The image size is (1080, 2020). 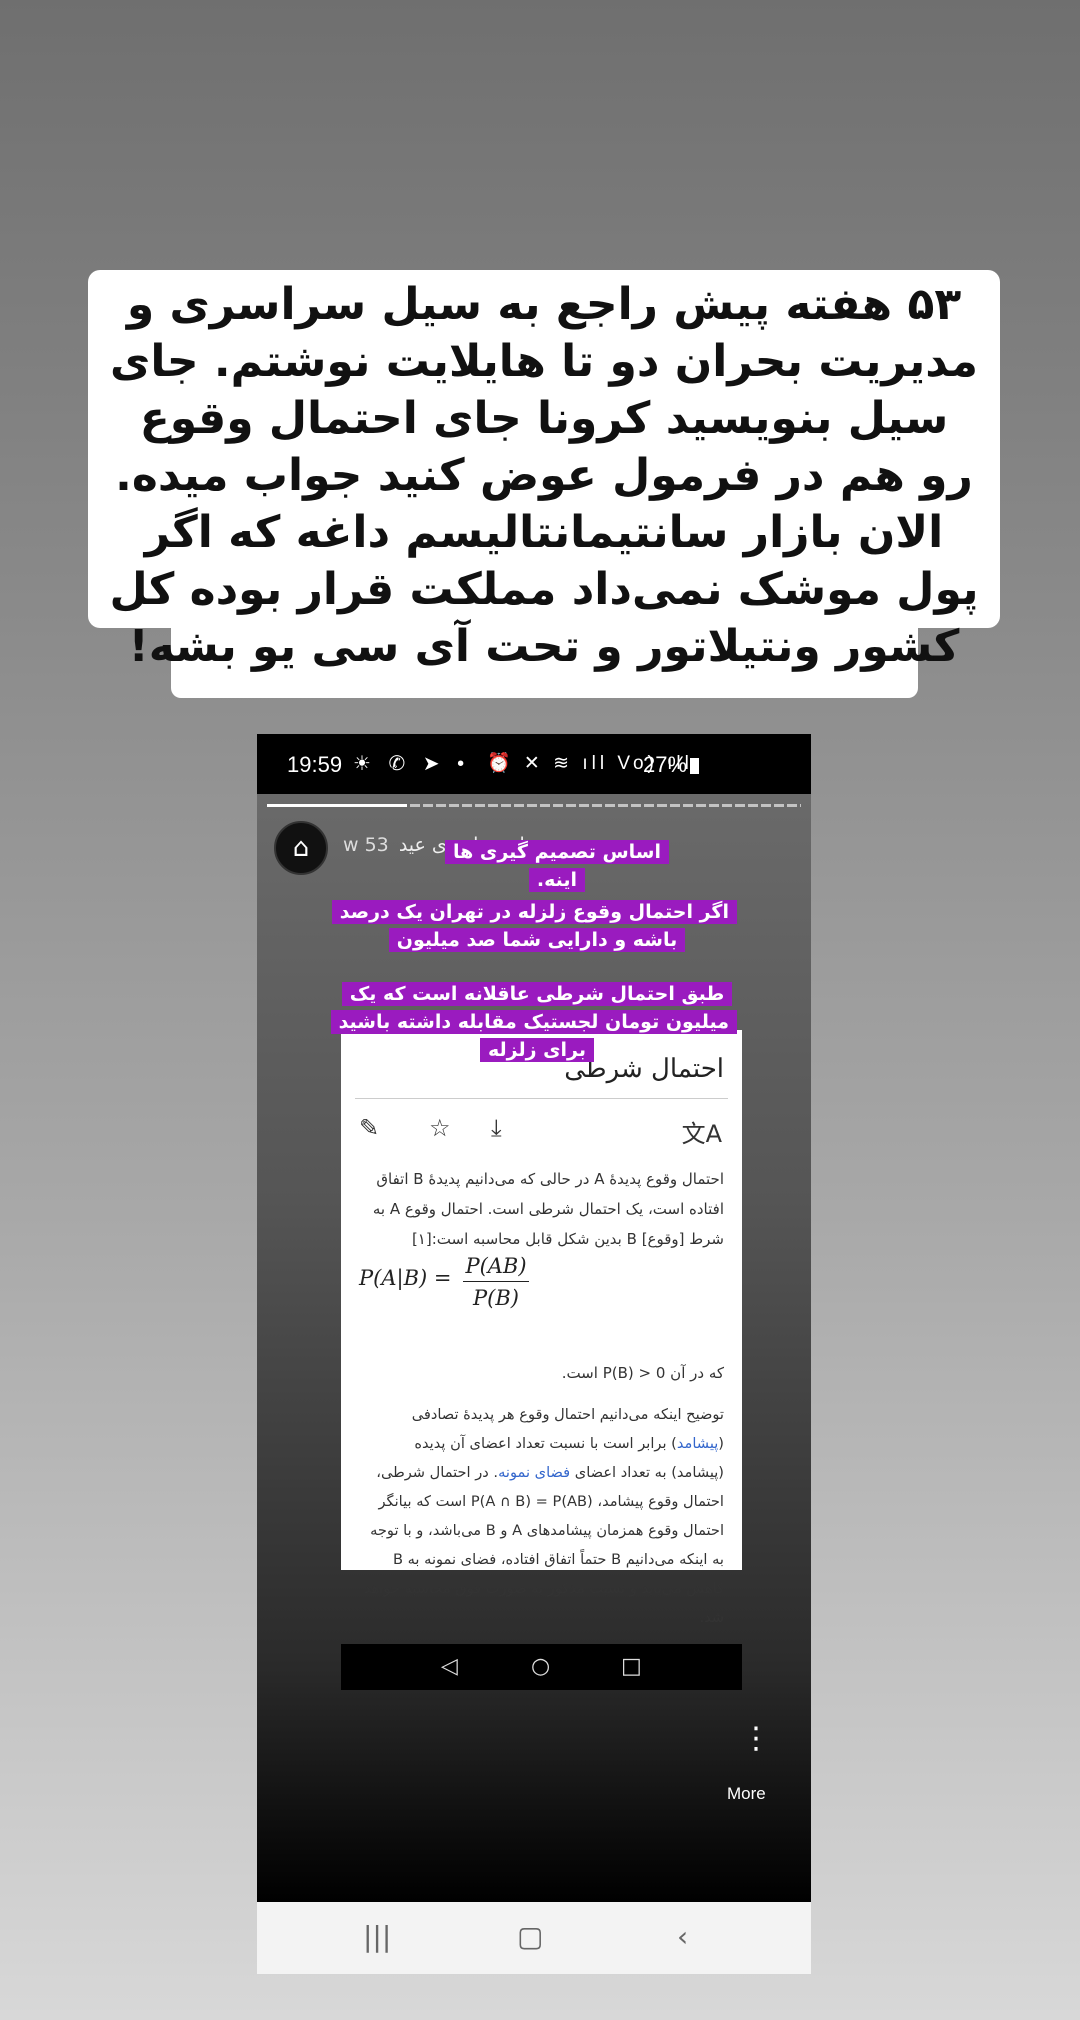 I want to click on system-nav-bar: ||| ▢ ‹, so click(x=534, y=1938).